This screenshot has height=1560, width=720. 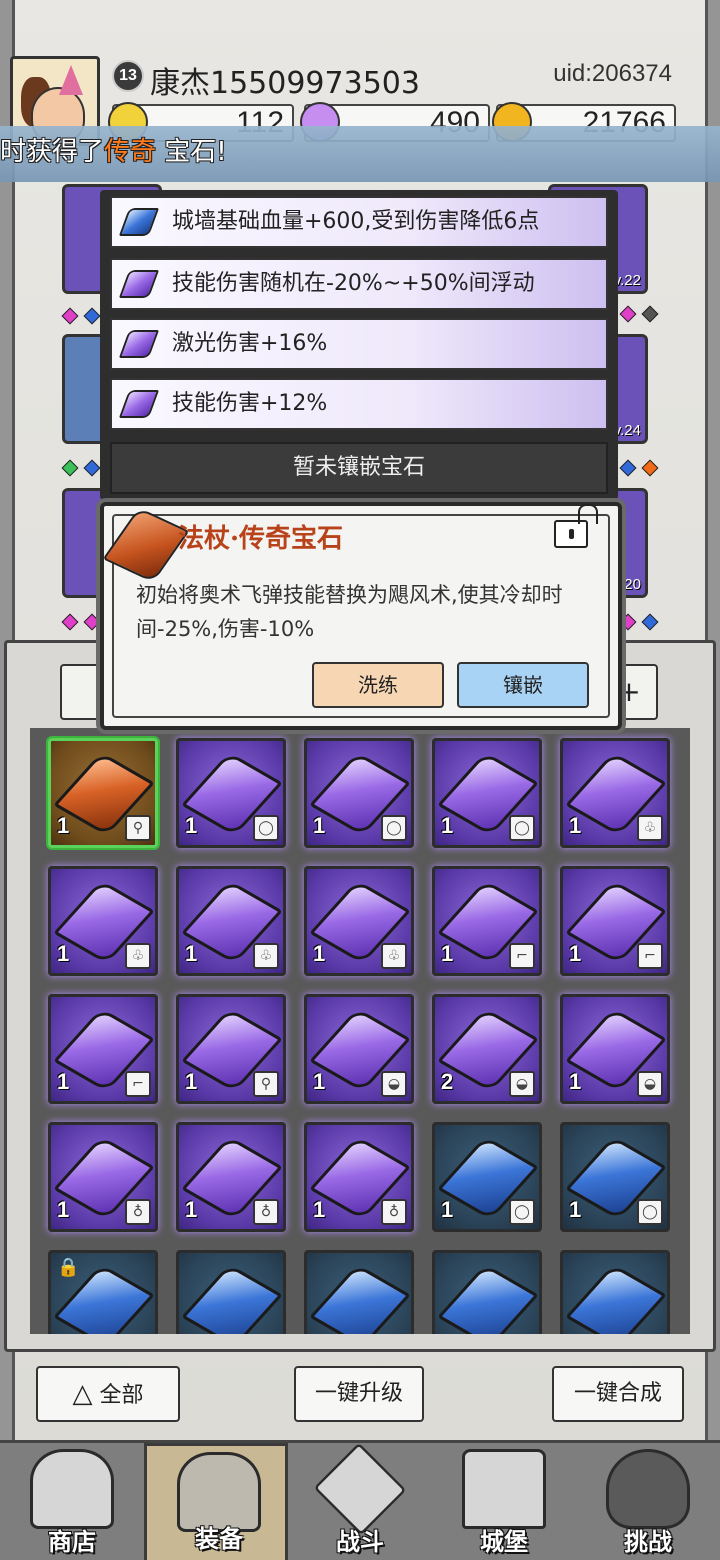 What do you see at coordinates (285, 83) in the screenshot?
I see `player-name: 康杰15509973503` at bounding box center [285, 83].